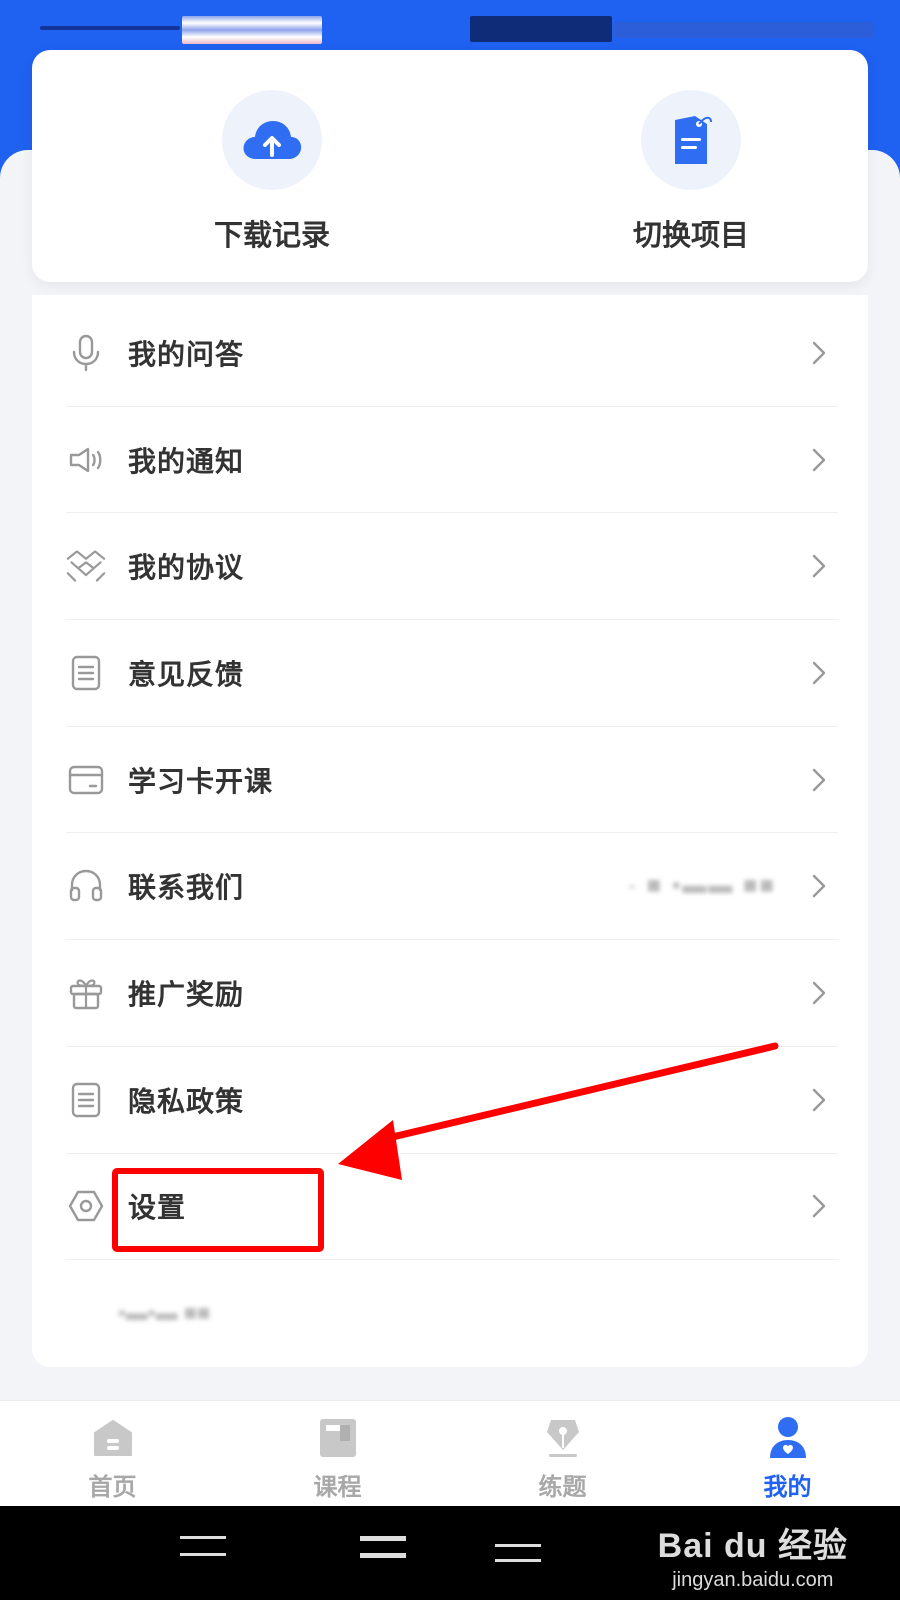  What do you see at coordinates (338, 1438) in the screenshot?
I see `course-book-icon` at bounding box center [338, 1438].